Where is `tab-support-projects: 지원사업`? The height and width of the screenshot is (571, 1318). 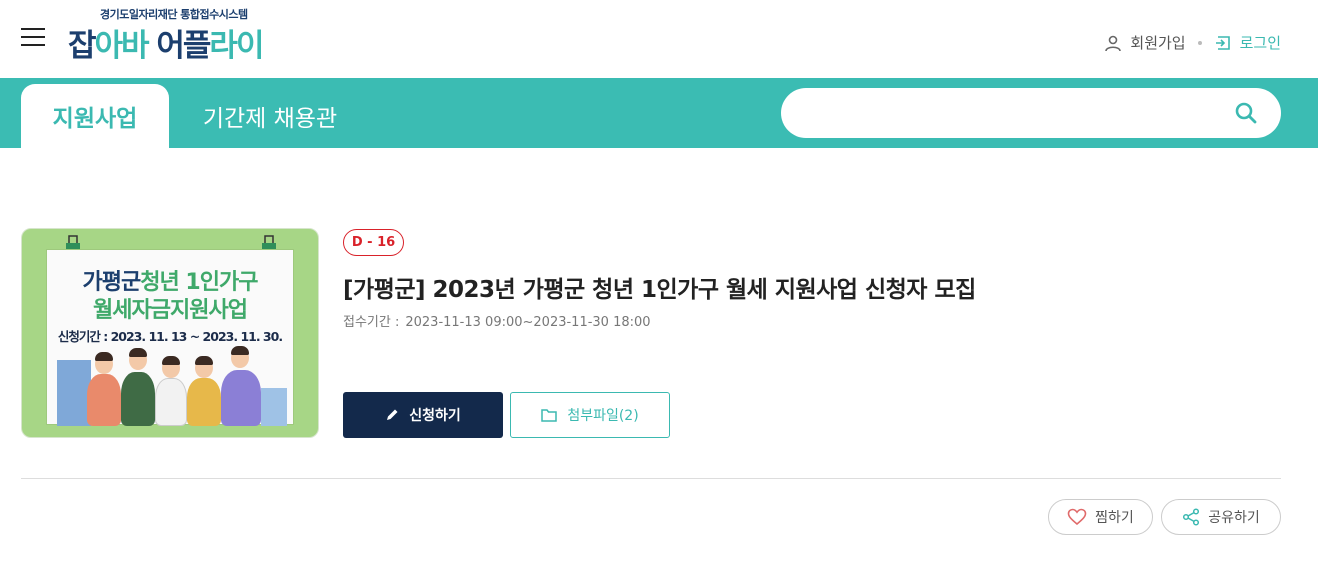 tab-support-projects: 지원사업 is located at coordinates (95, 116).